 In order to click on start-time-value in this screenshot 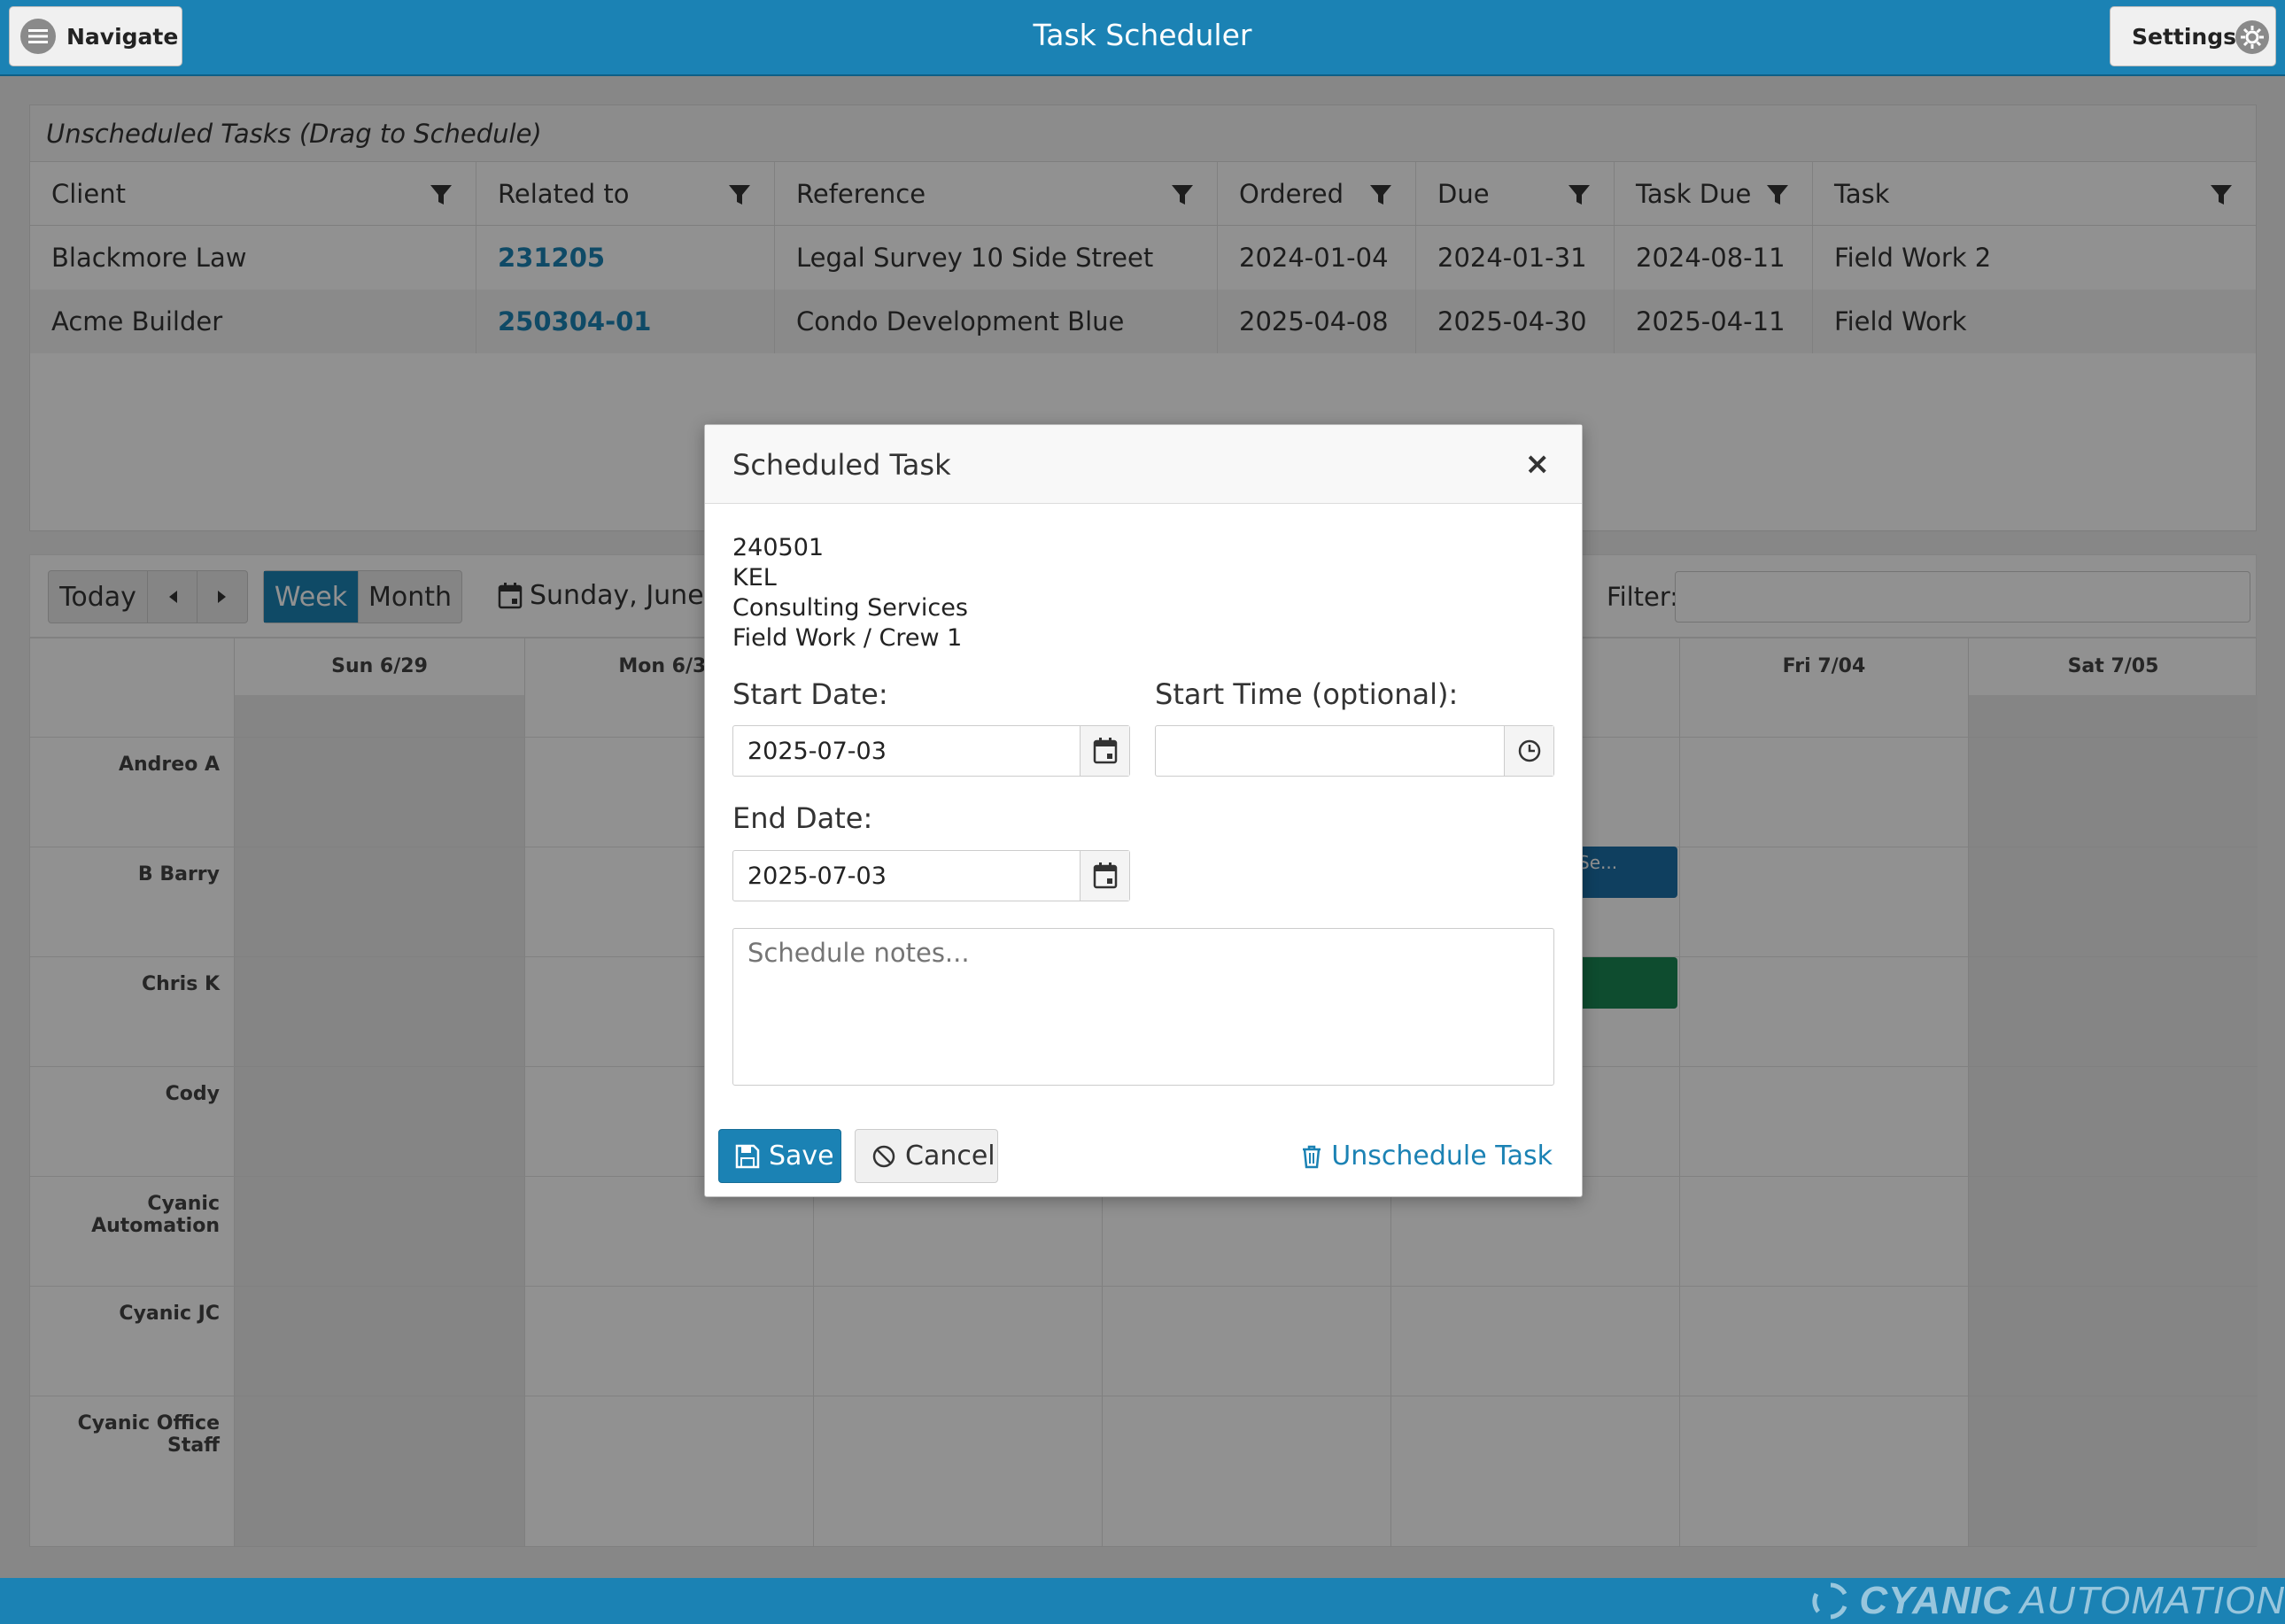, I will do `click(1330, 751)`.